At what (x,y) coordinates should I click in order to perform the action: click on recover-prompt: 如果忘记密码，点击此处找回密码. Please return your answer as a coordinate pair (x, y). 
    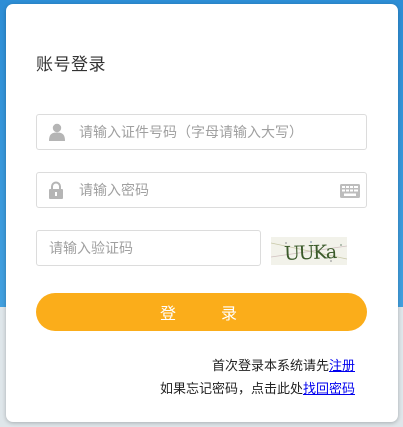
    Looking at the image, I should click on (257, 387).